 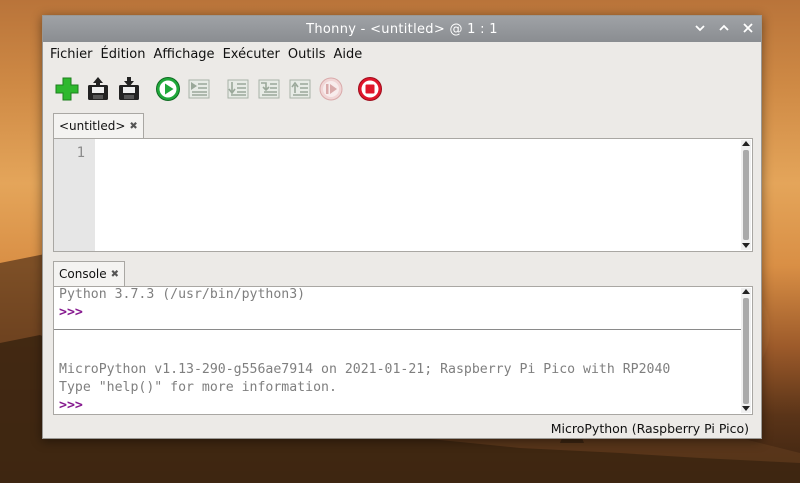 I want to click on open-file-button, so click(x=98, y=89).